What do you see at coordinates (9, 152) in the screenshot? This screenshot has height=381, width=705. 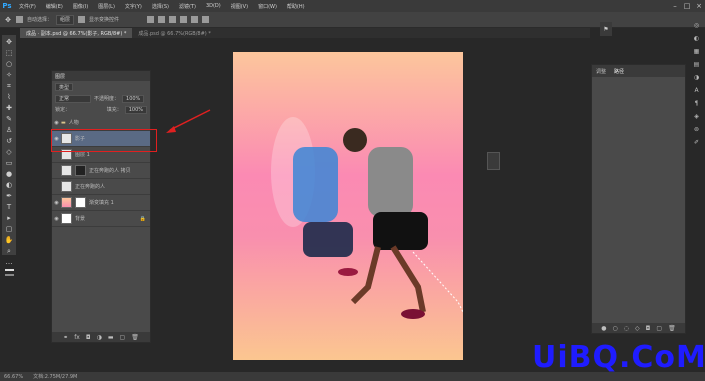 I see `eraser-icon: ◇` at bounding box center [9, 152].